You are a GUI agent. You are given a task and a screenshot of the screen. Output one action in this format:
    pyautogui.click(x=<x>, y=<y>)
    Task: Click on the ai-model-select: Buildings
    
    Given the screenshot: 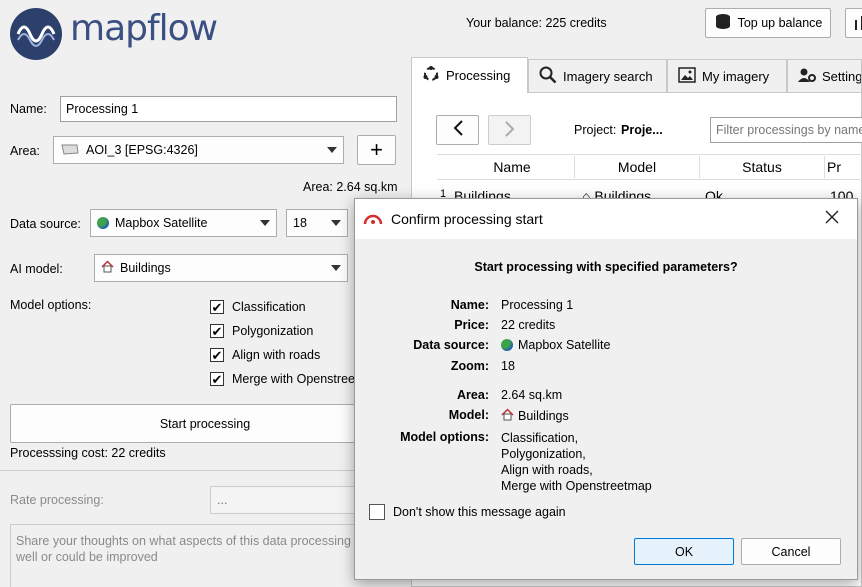 What is the action you would take?
    pyautogui.click(x=221, y=268)
    